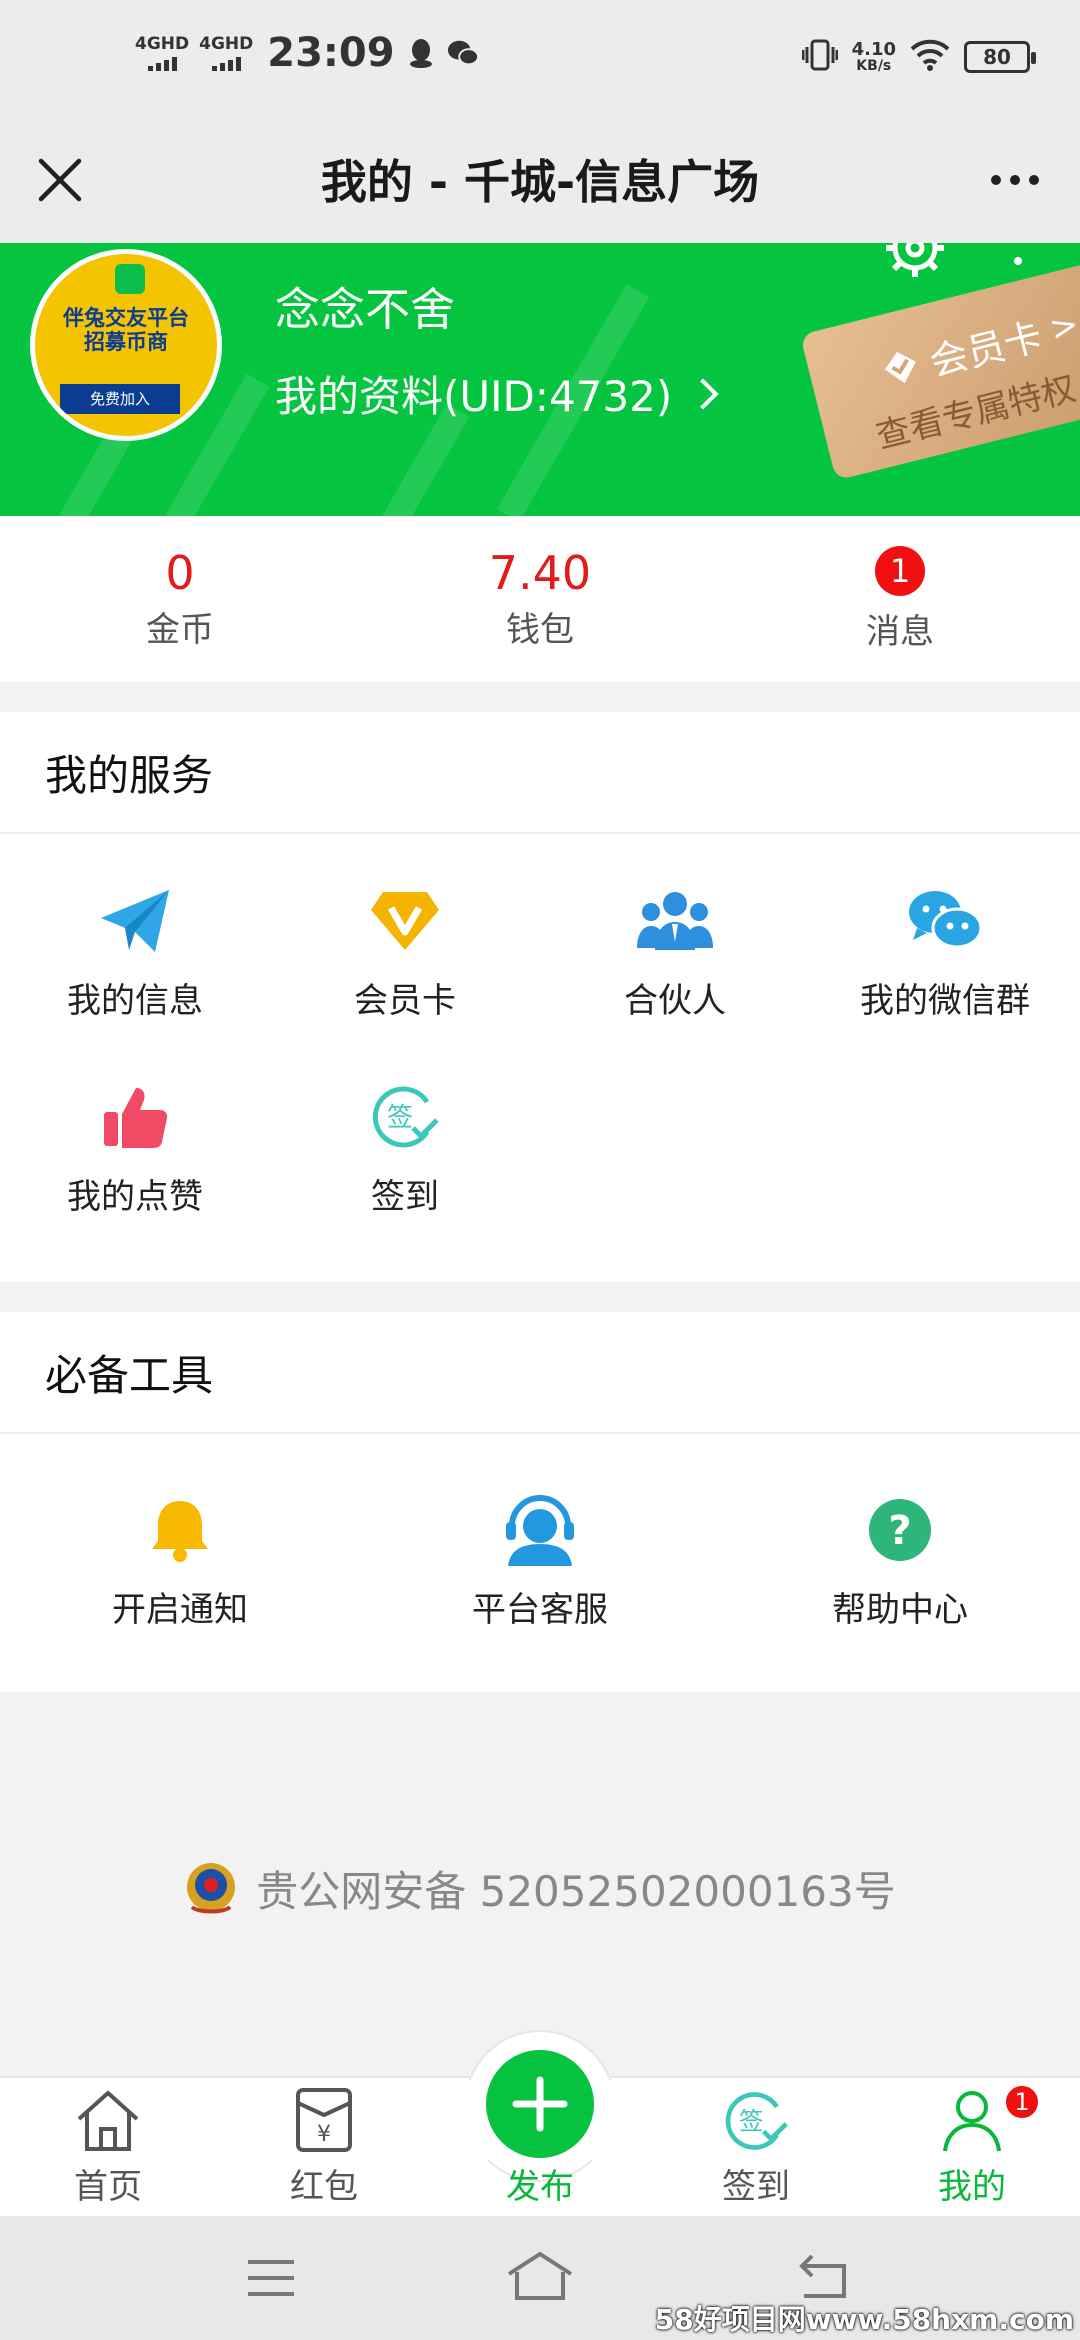 Image resolution: width=1080 pixels, height=2340 pixels. I want to click on service-label: 我的微信群, so click(945, 1000).